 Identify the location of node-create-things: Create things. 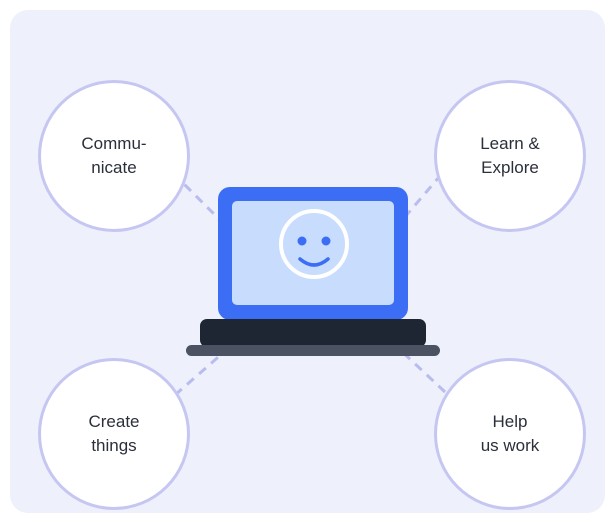
(114, 434).